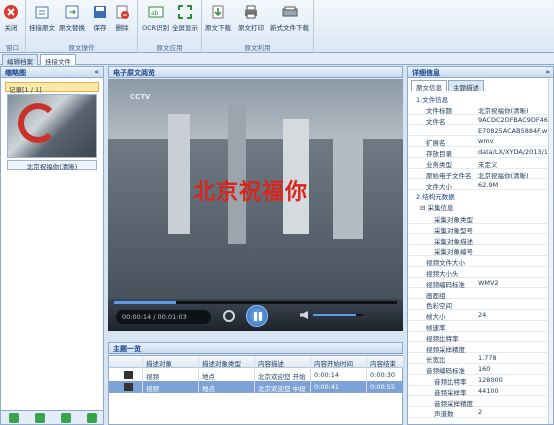 Image resolution: width=554 pixels, height=425 pixels. Describe the element at coordinates (12, 48) in the screenshot. I see `group-label: 窗口` at that location.